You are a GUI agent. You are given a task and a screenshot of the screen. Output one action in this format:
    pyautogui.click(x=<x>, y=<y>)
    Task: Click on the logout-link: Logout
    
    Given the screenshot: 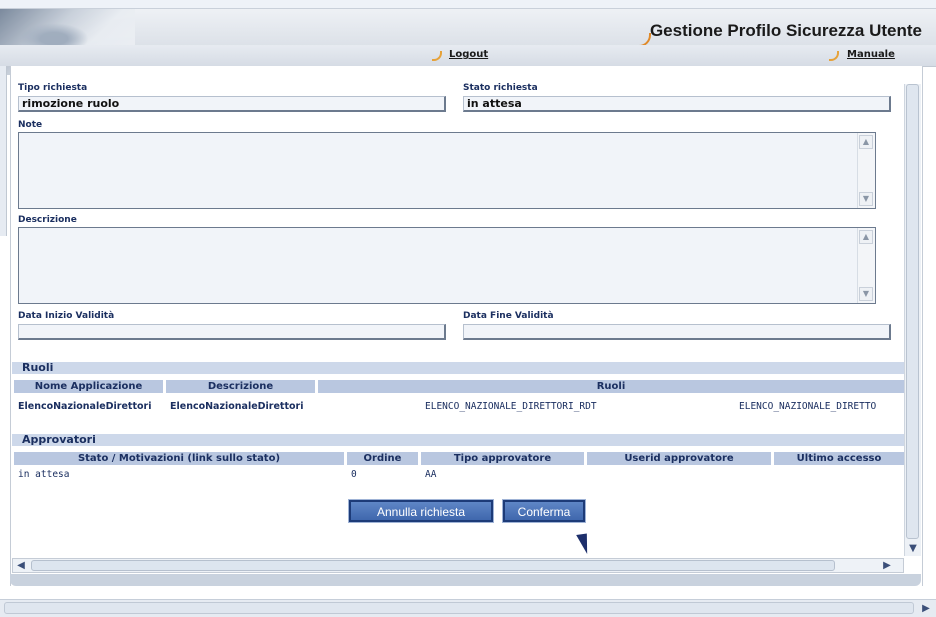 What is the action you would take?
    pyautogui.click(x=468, y=54)
    